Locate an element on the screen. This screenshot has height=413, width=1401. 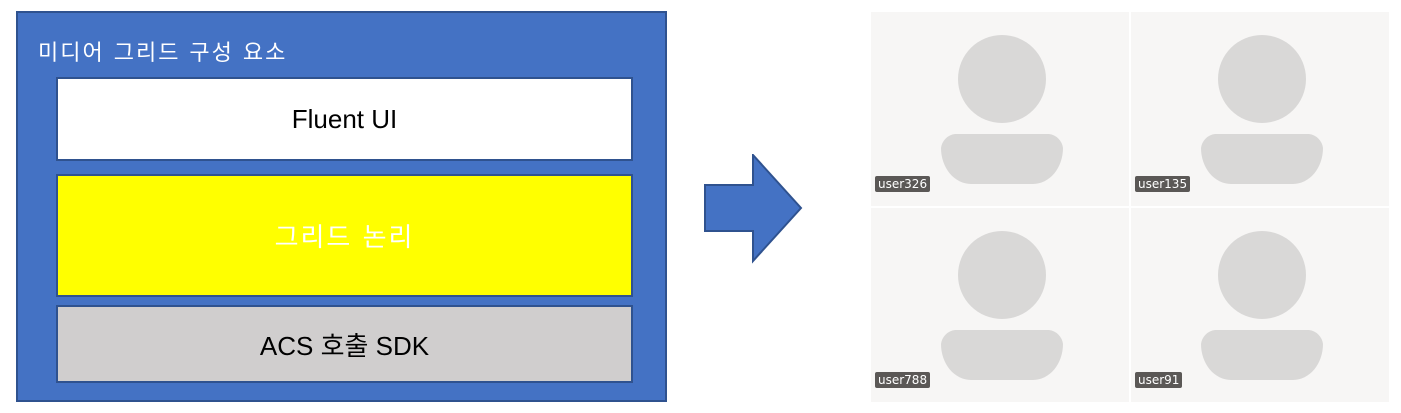
right-arrow-icon is located at coordinates (753, 209).